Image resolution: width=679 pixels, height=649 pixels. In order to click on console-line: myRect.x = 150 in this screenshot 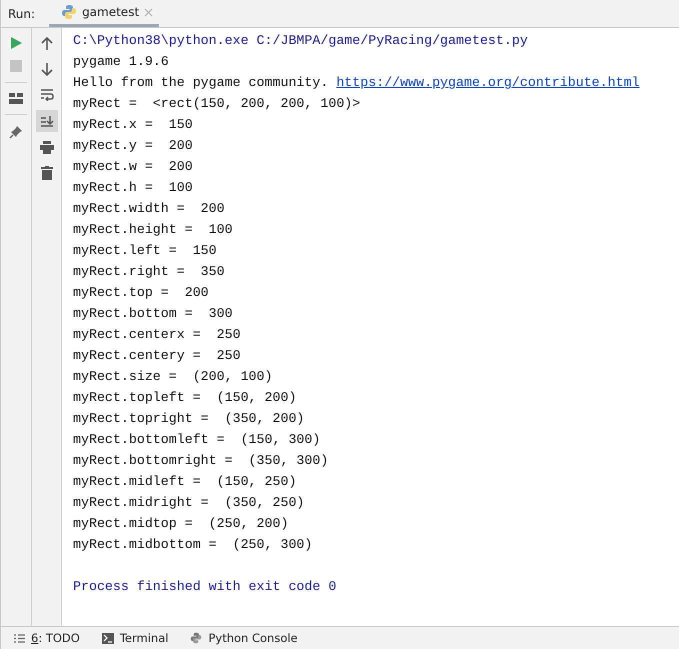, I will do `click(133, 125)`.